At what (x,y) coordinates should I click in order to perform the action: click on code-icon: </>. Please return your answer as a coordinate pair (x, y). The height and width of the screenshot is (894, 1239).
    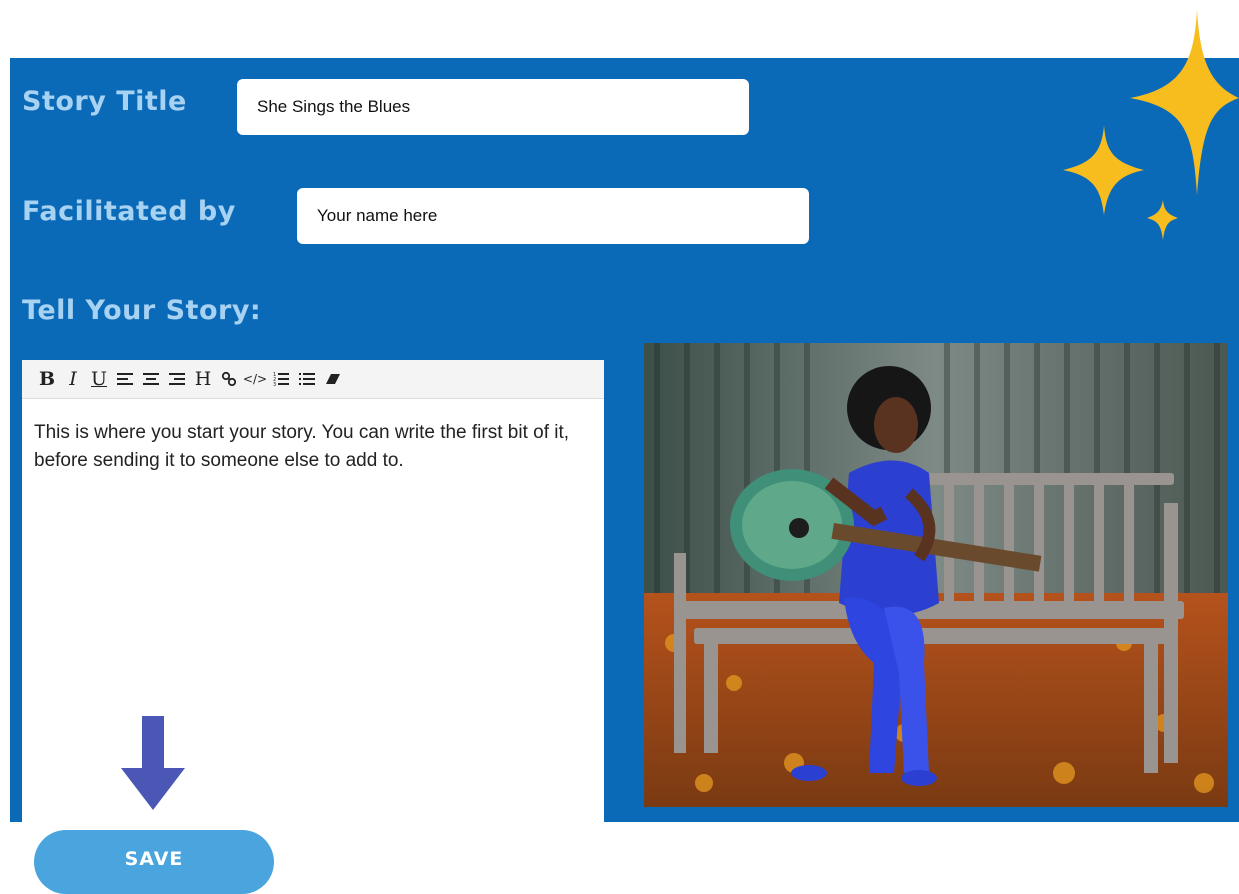
    Looking at the image, I should click on (255, 379).